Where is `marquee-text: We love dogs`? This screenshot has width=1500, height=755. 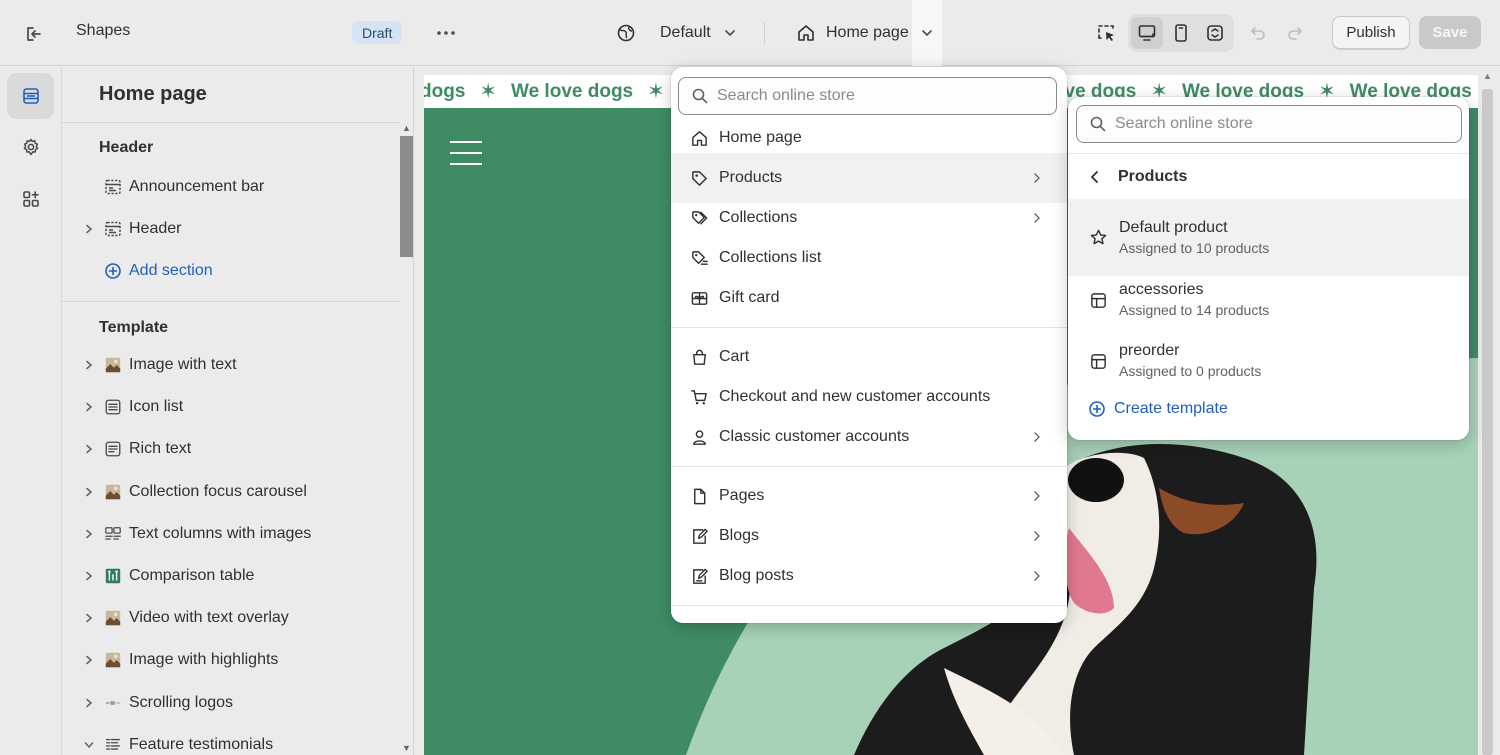 marquee-text: We love dogs is located at coordinates (572, 91).